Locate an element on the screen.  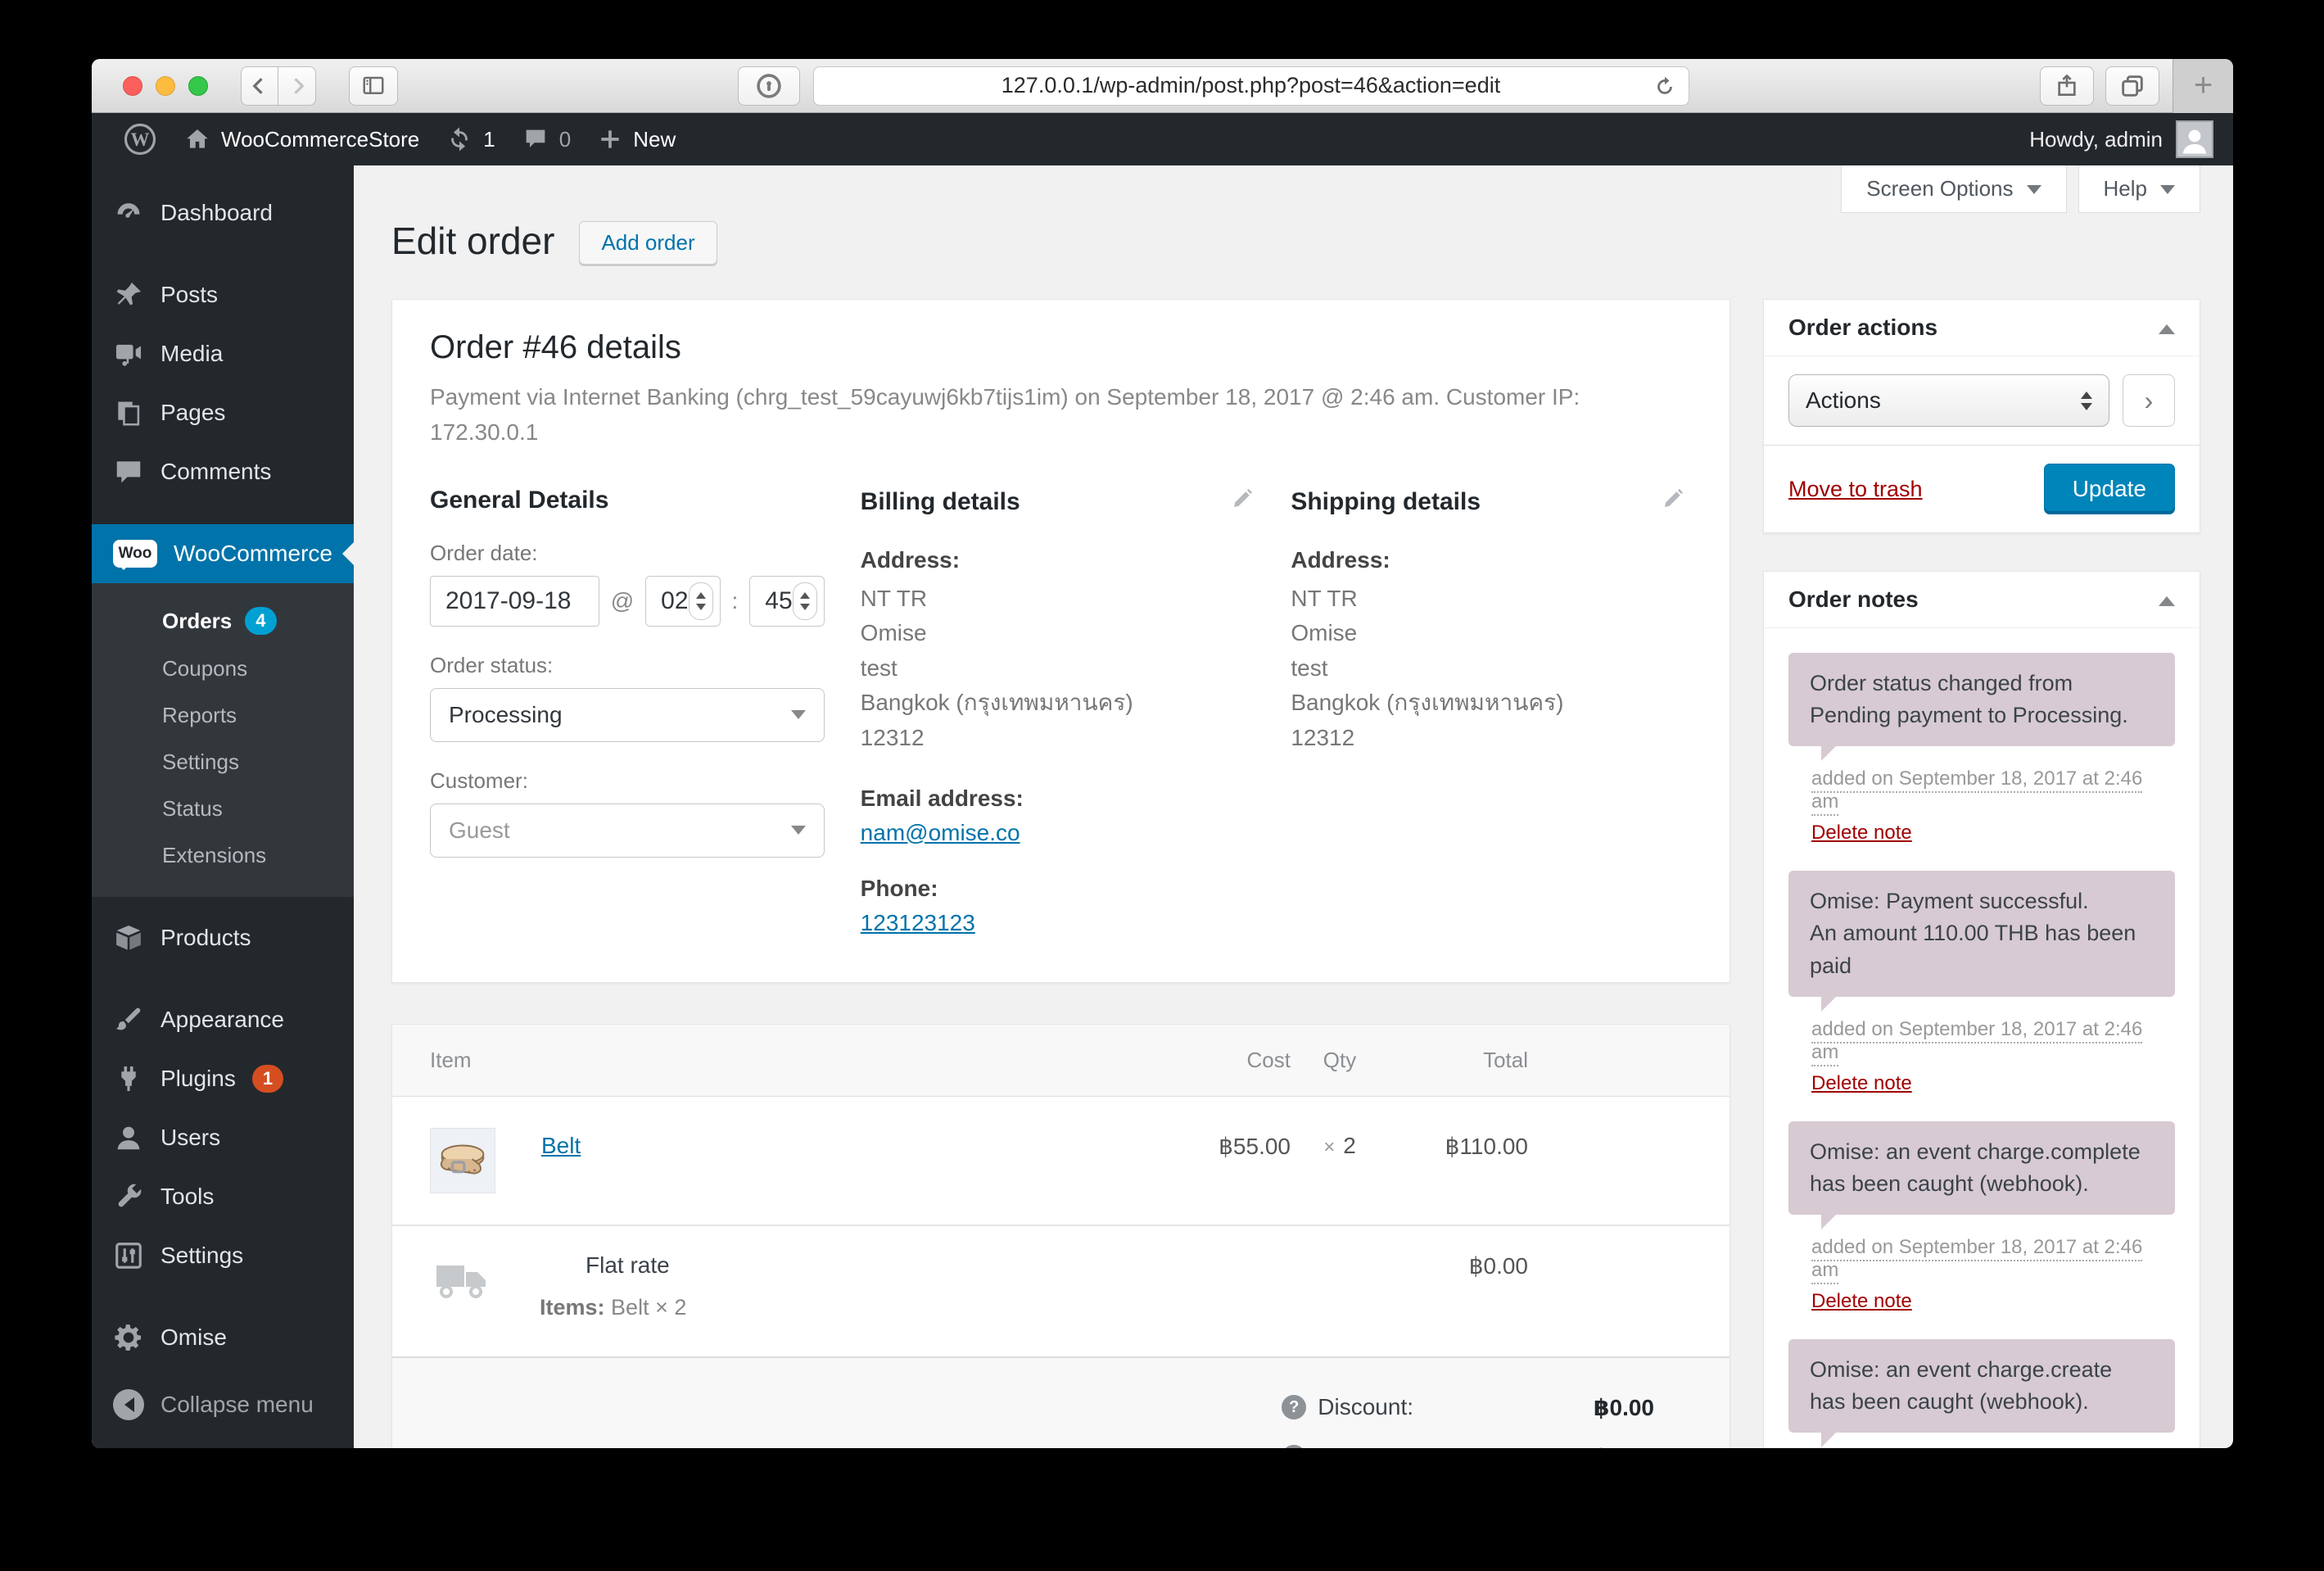
submenu-item-reports: Reports is located at coordinates (223, 715).